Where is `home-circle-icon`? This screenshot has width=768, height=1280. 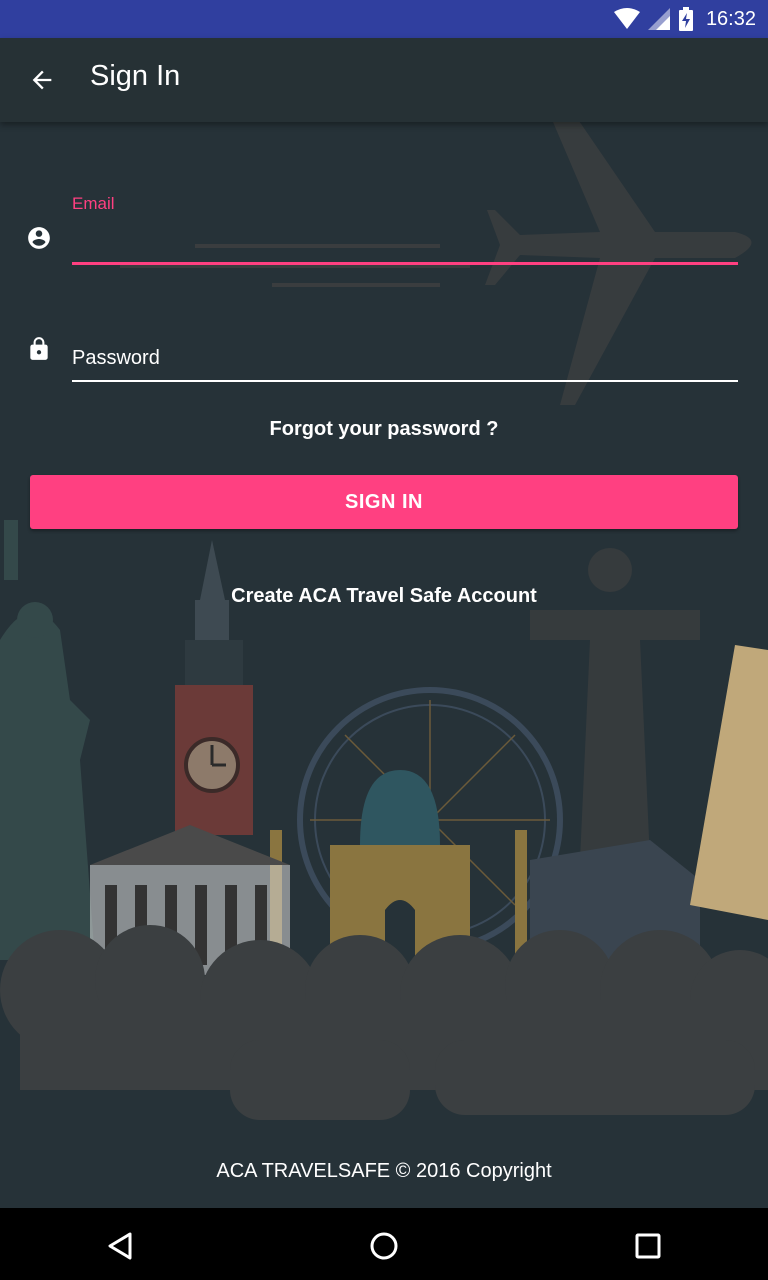 home-circle-icon is located at coordinates (384, 1246).